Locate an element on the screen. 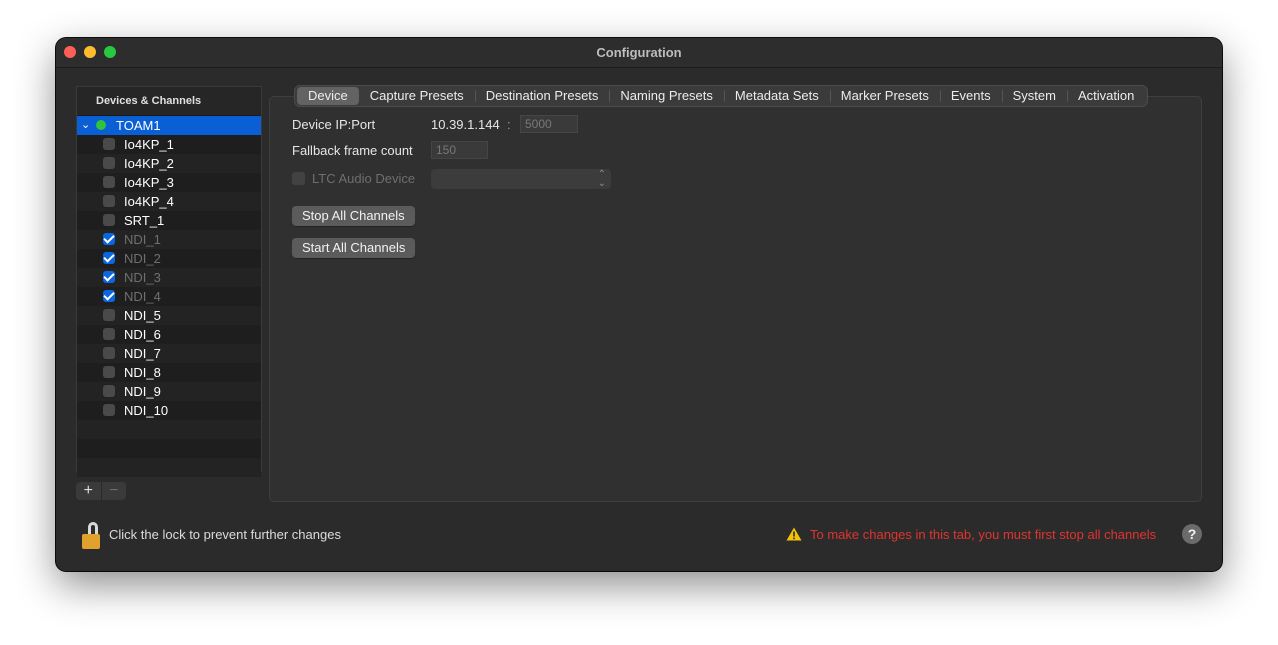 The height and width of the screenshot is (645, 1278). fallback-frame-count-field: 150 is located at coordinates (459, 150).